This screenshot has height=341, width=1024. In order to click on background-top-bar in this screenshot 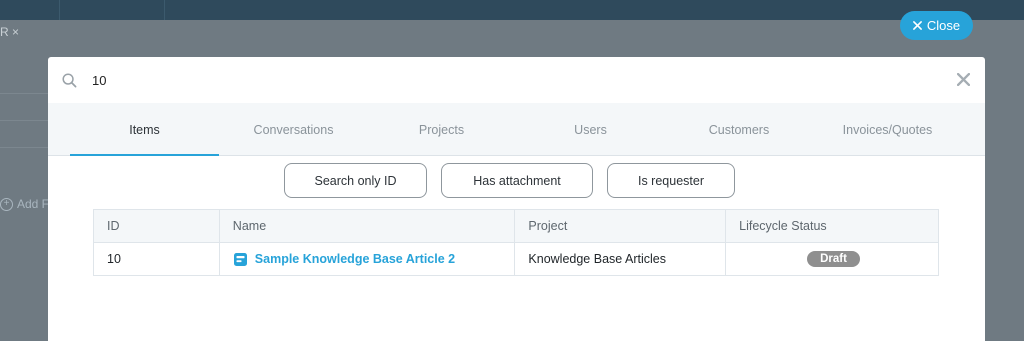, I will do `click(512, 10)`.